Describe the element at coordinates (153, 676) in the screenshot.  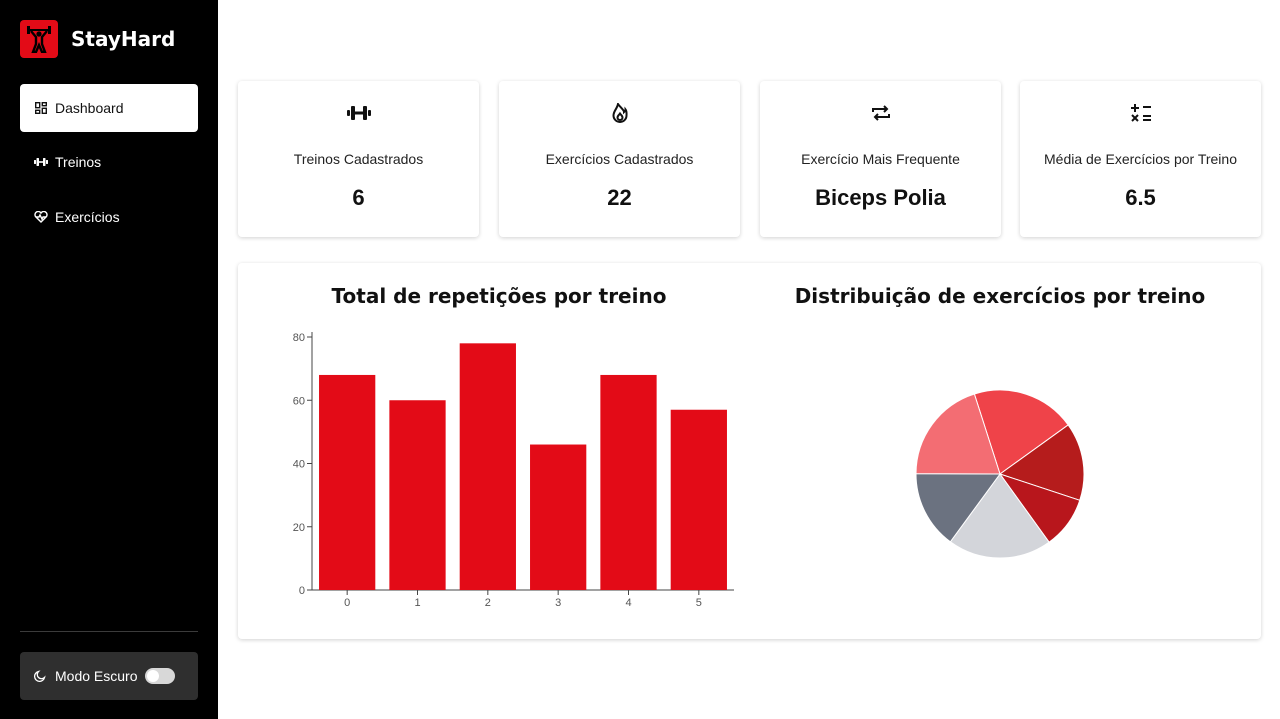
I see `switch-knob` at that location.